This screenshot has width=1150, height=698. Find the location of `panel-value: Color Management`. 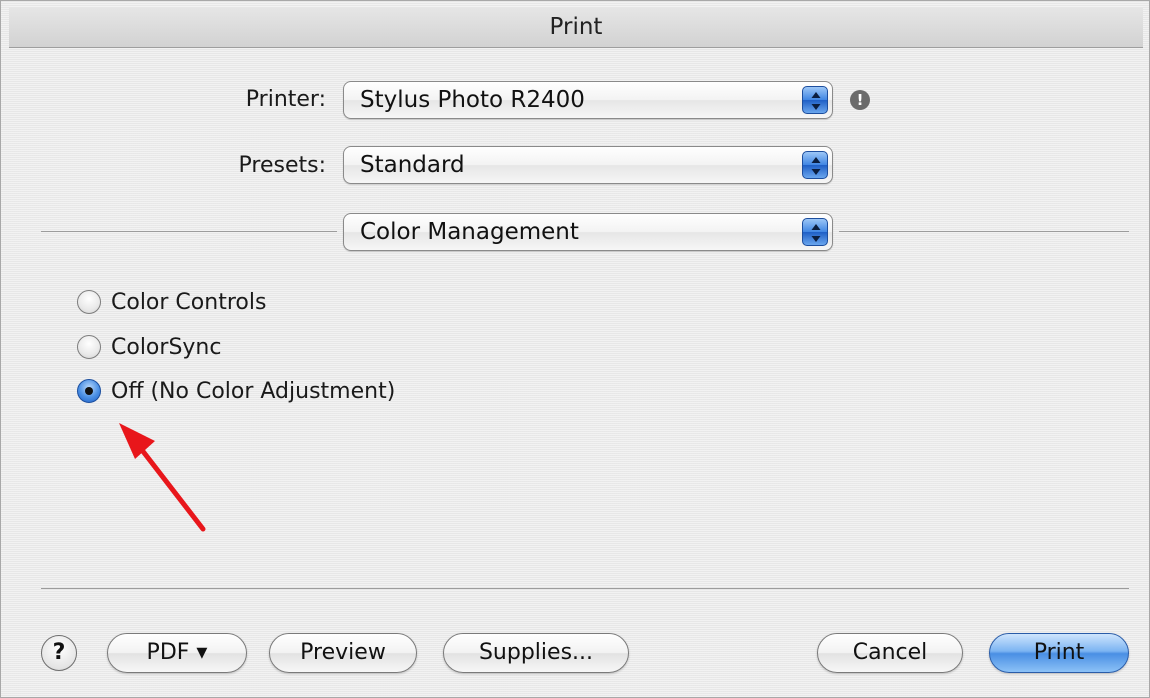

panel-value: Color Management is located at coordinates (469, 232).